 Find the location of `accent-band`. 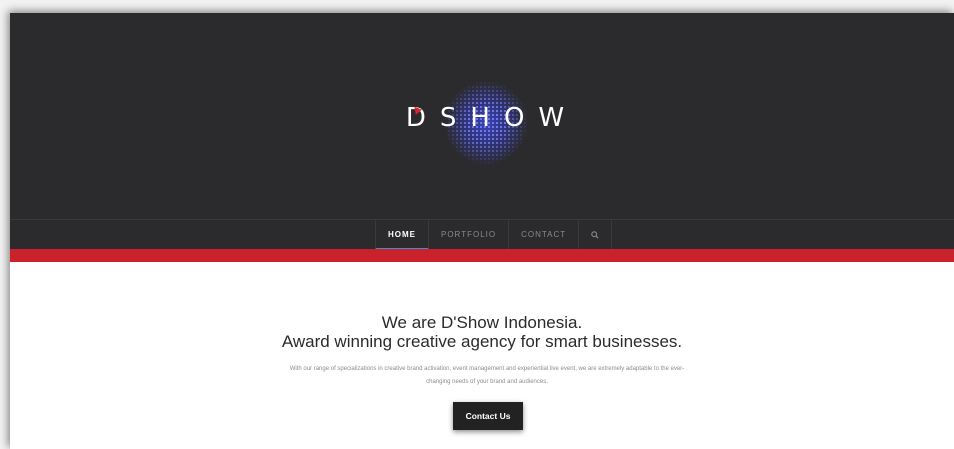

accent-band is located at coordinates (482, 255).